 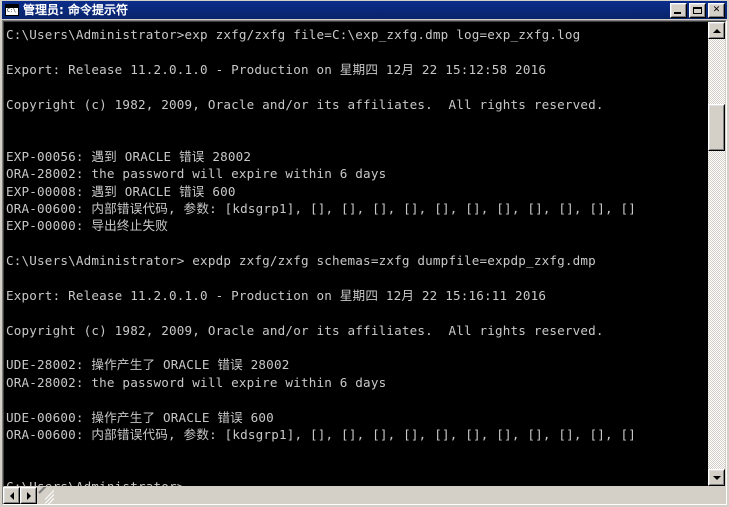 I want to click on chevron-up-icon, so click(x=716, y=30).